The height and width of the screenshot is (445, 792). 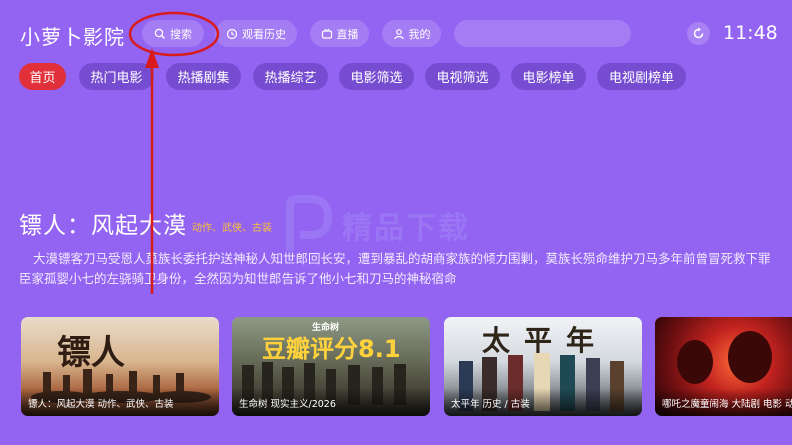 I want to click on tab-hot-variety: 热播综艺, so click(x=290, y=76).